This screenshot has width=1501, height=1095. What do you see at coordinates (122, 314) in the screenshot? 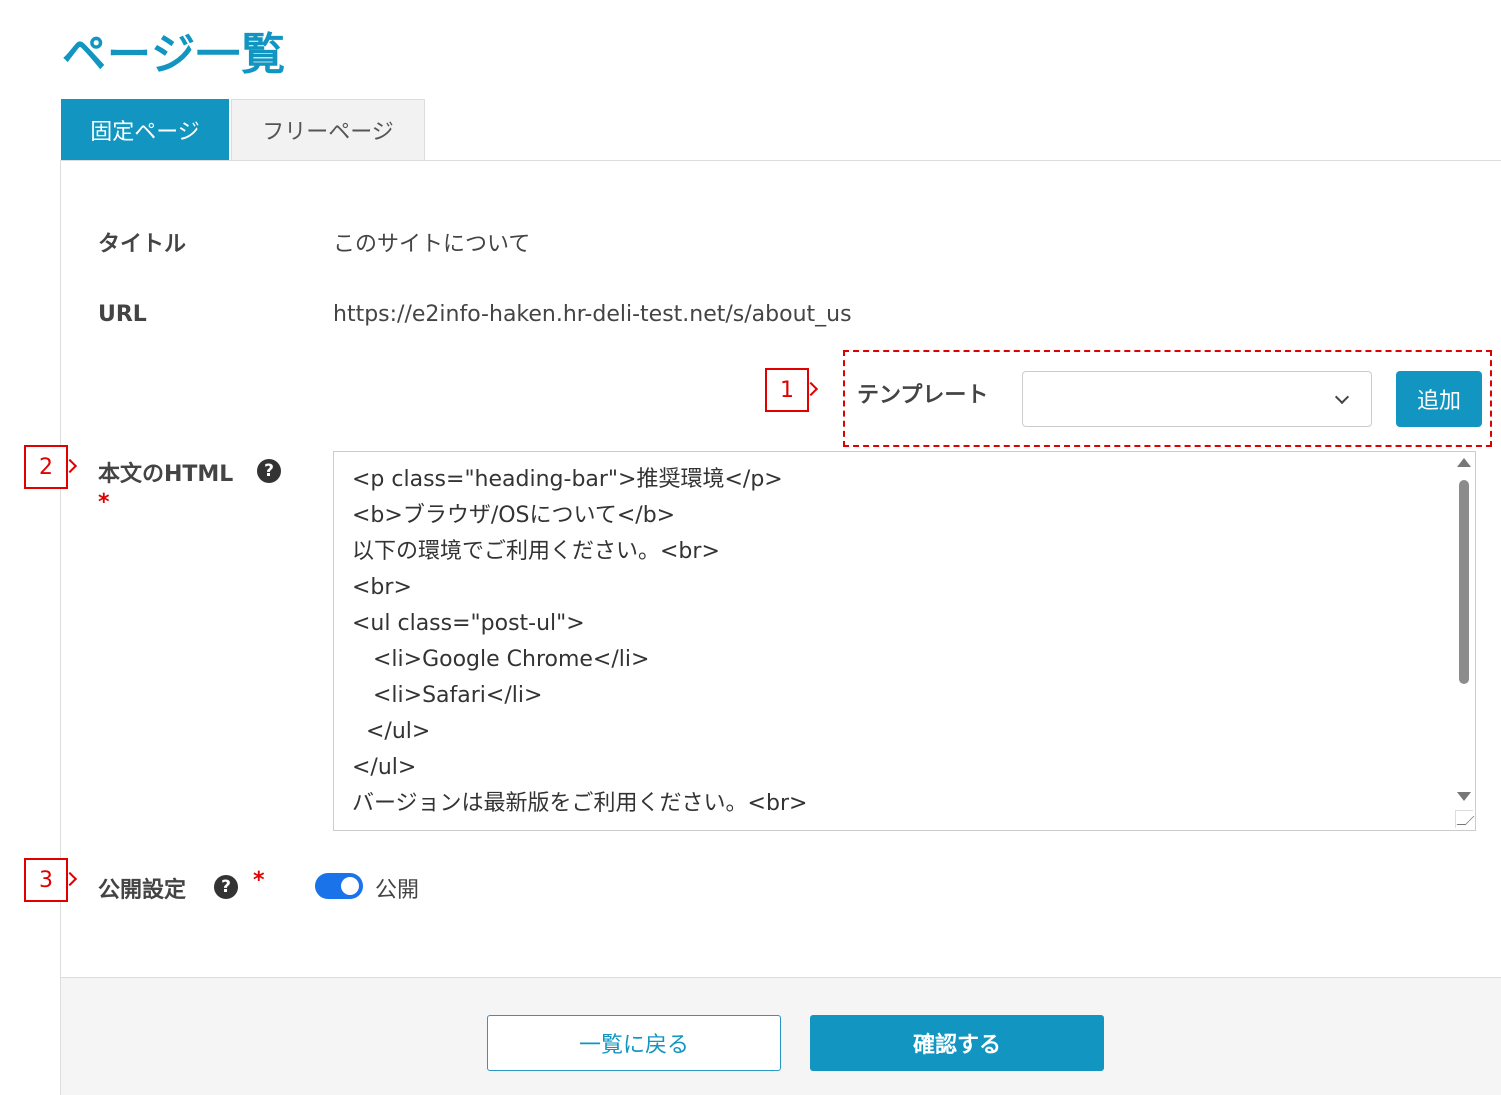
I see `url-label: URL` at bounding box center [122, 314].